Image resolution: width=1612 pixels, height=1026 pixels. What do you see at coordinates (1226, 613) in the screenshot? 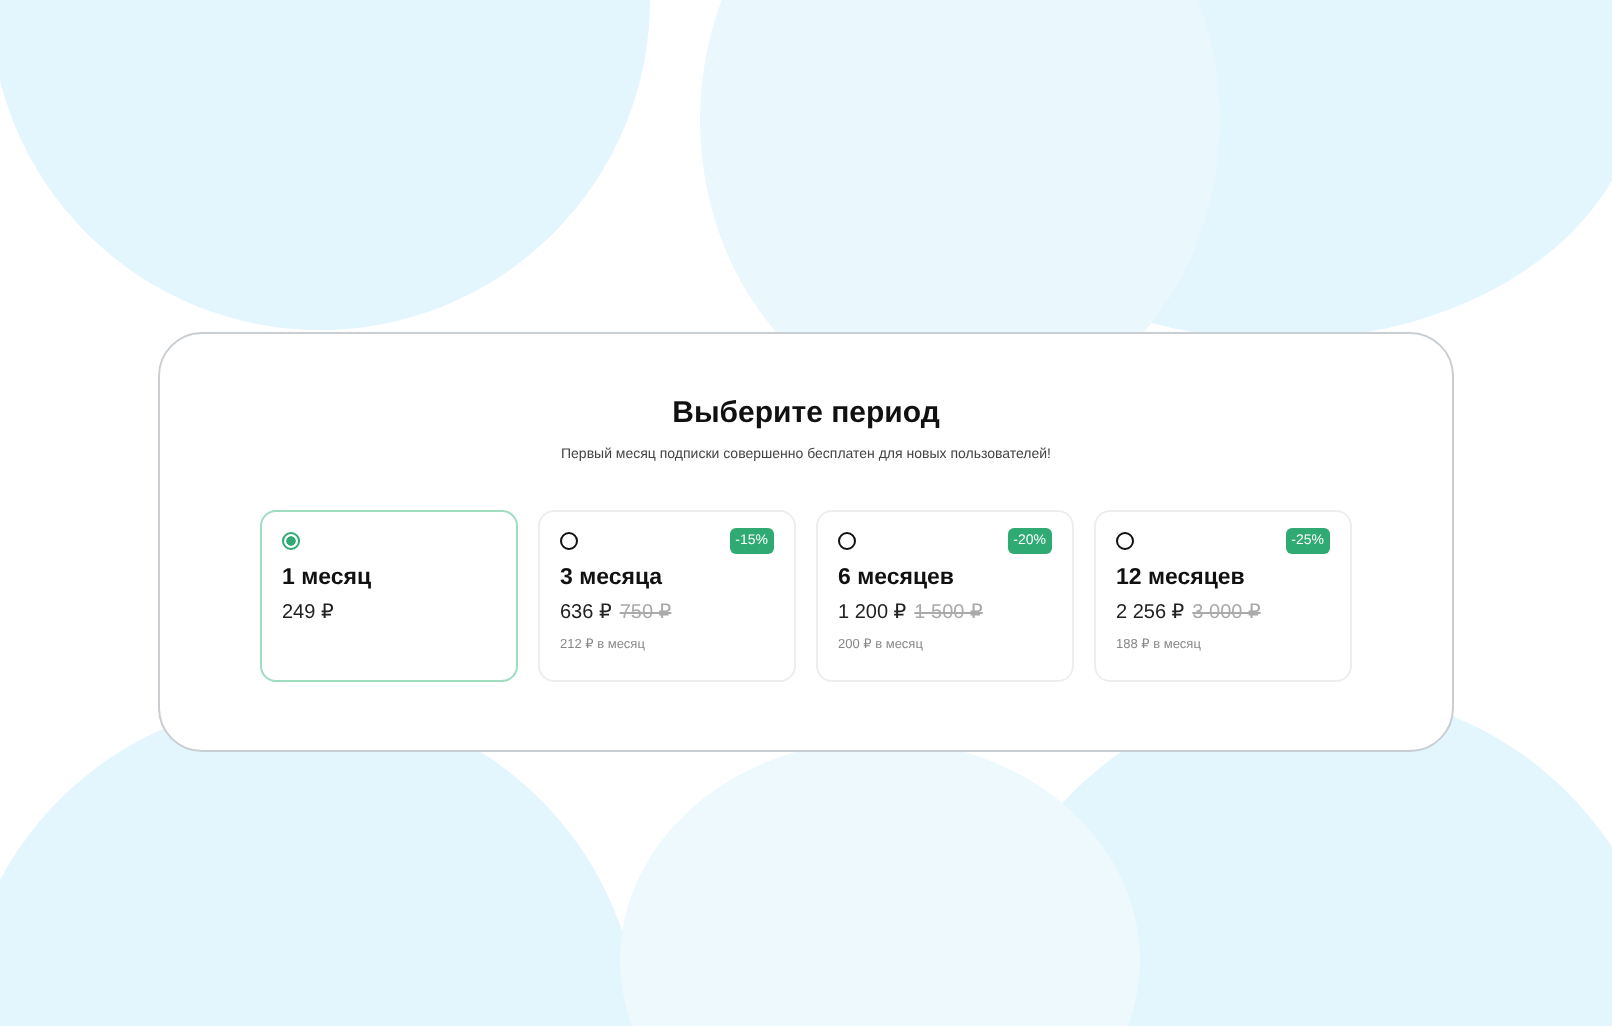
I see `old-price: 3 000 ₽` at bounding box center [1226, 613].